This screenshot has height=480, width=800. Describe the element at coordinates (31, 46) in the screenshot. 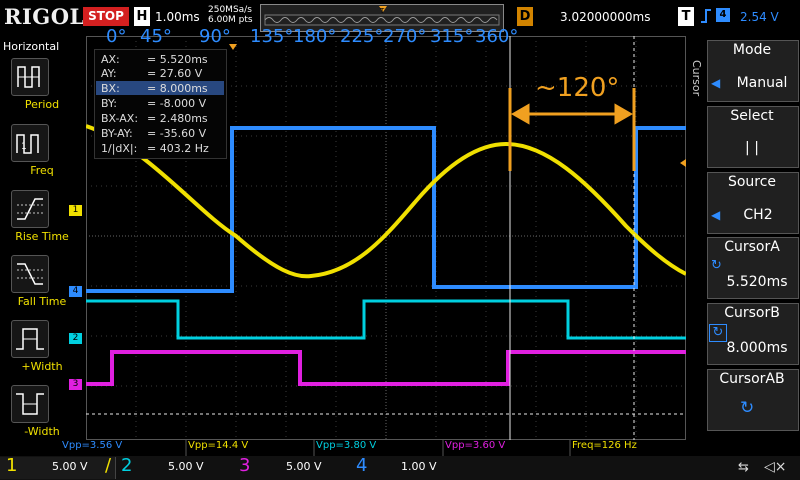

I see `left-menu-title: Horizontal` at that location.